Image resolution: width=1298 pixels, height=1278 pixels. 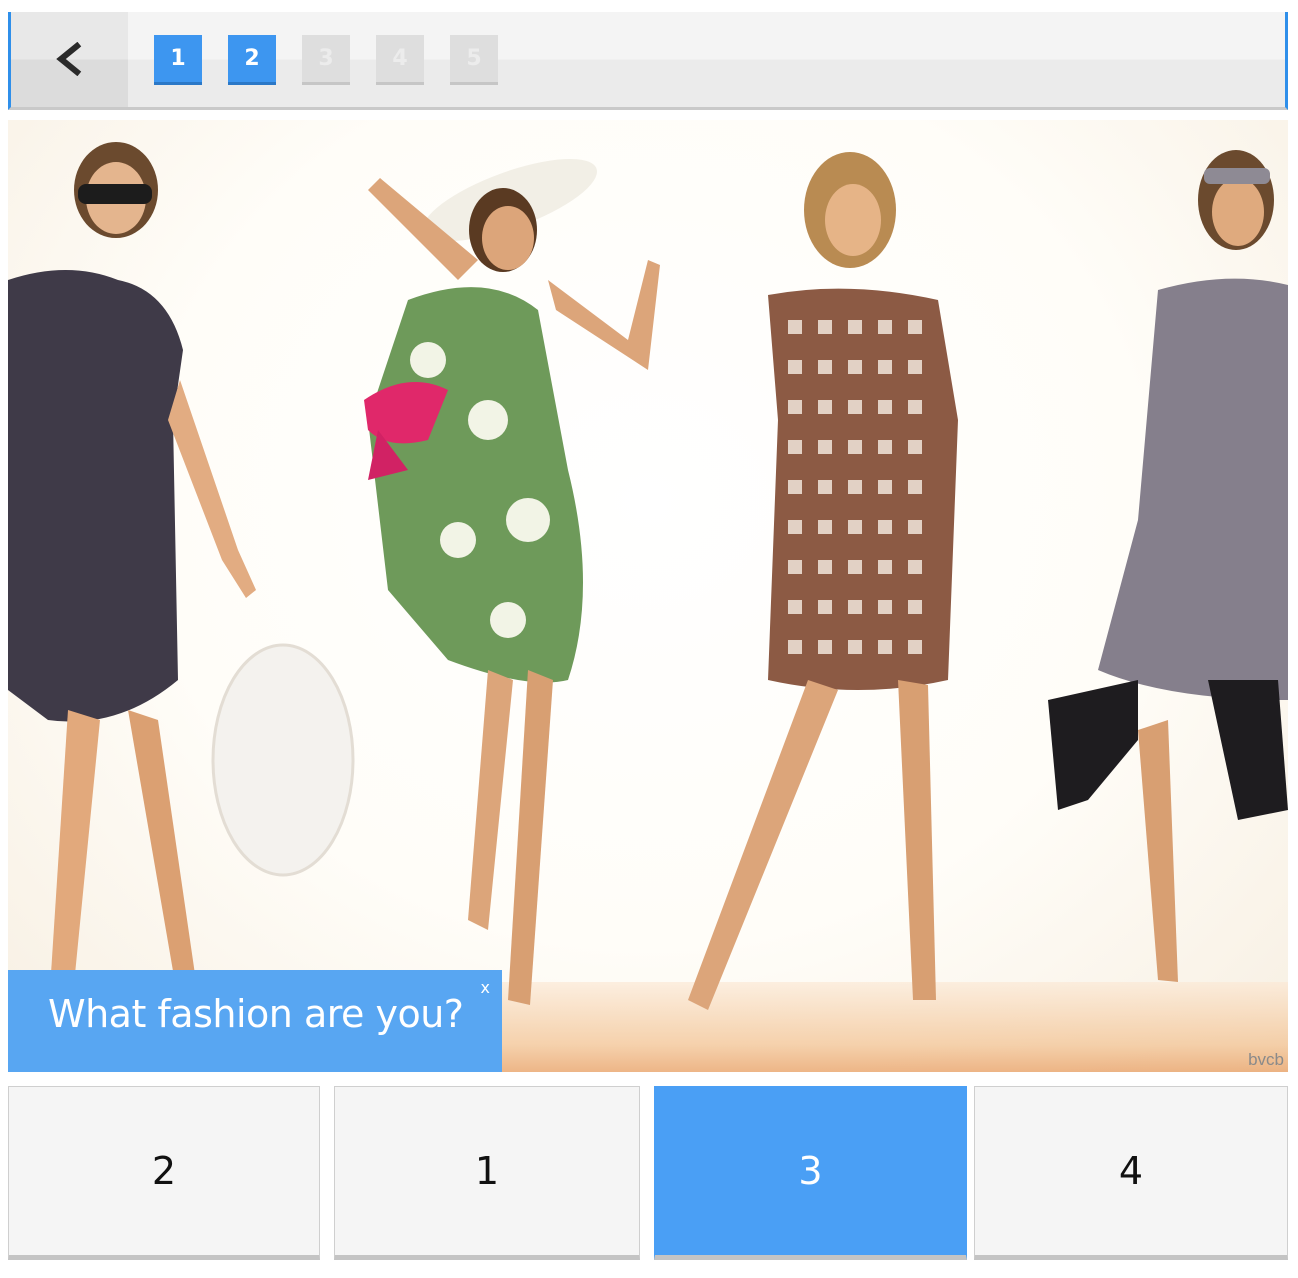 What do you see at coordinates (164, 1173) in the screenshot?
I see `answer-option-1: 2` at bounding box center [164, 1173].